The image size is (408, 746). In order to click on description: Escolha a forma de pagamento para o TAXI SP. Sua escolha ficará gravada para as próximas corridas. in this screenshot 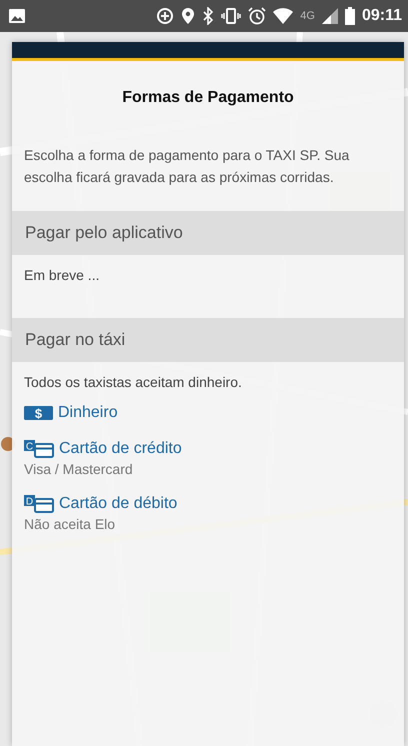, I will do `click(186, 166)`.